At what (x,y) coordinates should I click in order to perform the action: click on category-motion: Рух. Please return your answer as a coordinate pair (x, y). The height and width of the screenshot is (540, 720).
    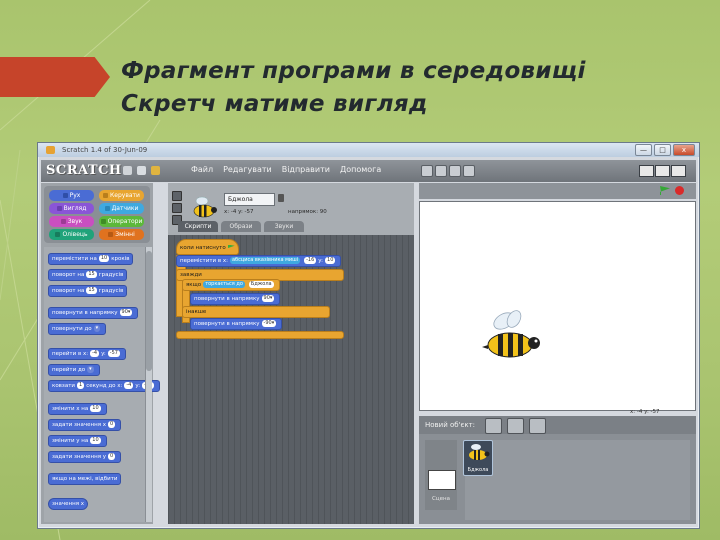
    Looking at the image, I should click on (71, 195).